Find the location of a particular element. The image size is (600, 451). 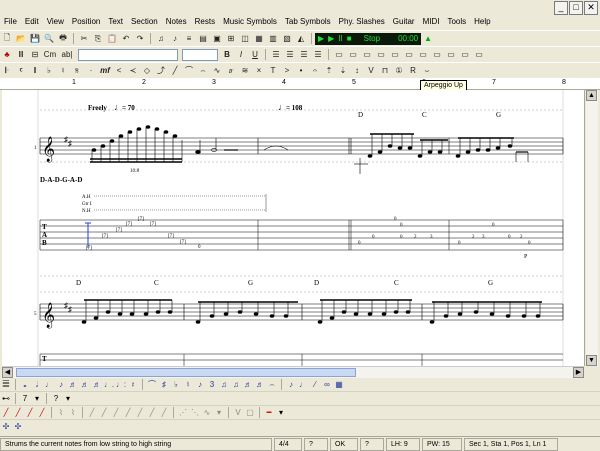

natural-icon: ♮ is located at coordinates (63, 71).